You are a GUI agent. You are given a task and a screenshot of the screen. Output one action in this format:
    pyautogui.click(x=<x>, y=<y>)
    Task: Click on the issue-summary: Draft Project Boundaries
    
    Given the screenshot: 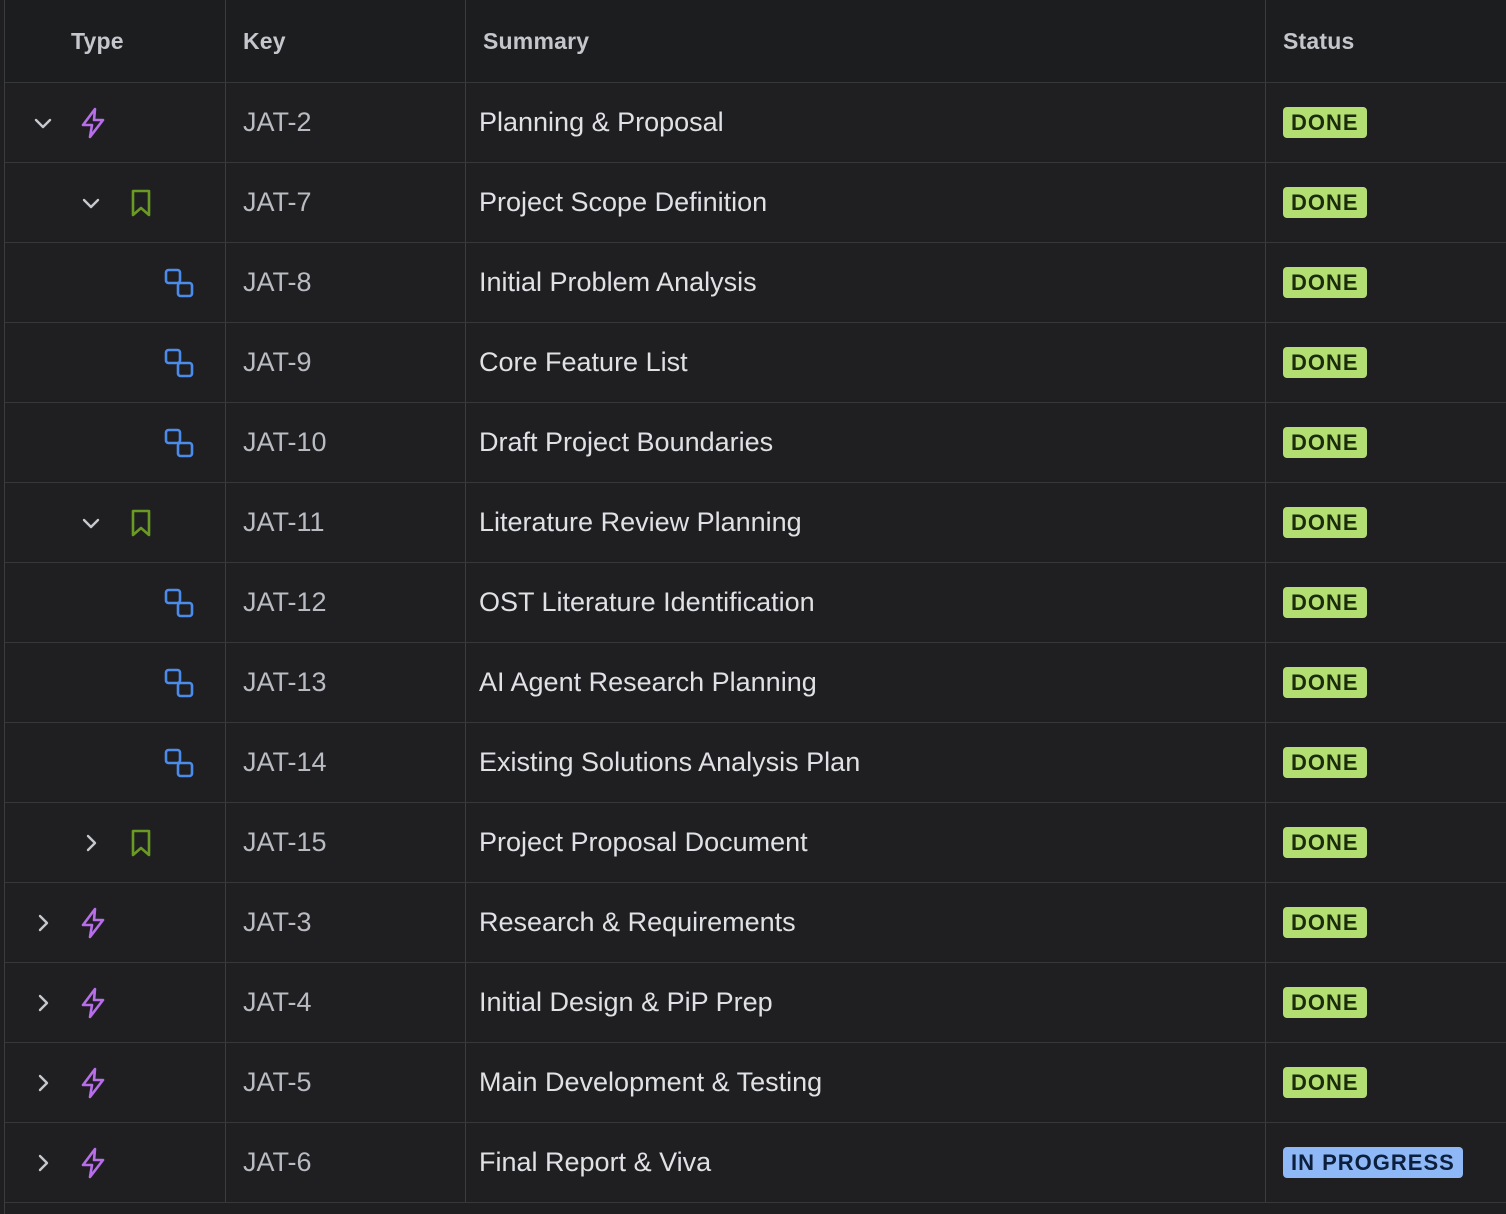 What is the action you would take?
    pyautogui.click(x=626, y=442)
    